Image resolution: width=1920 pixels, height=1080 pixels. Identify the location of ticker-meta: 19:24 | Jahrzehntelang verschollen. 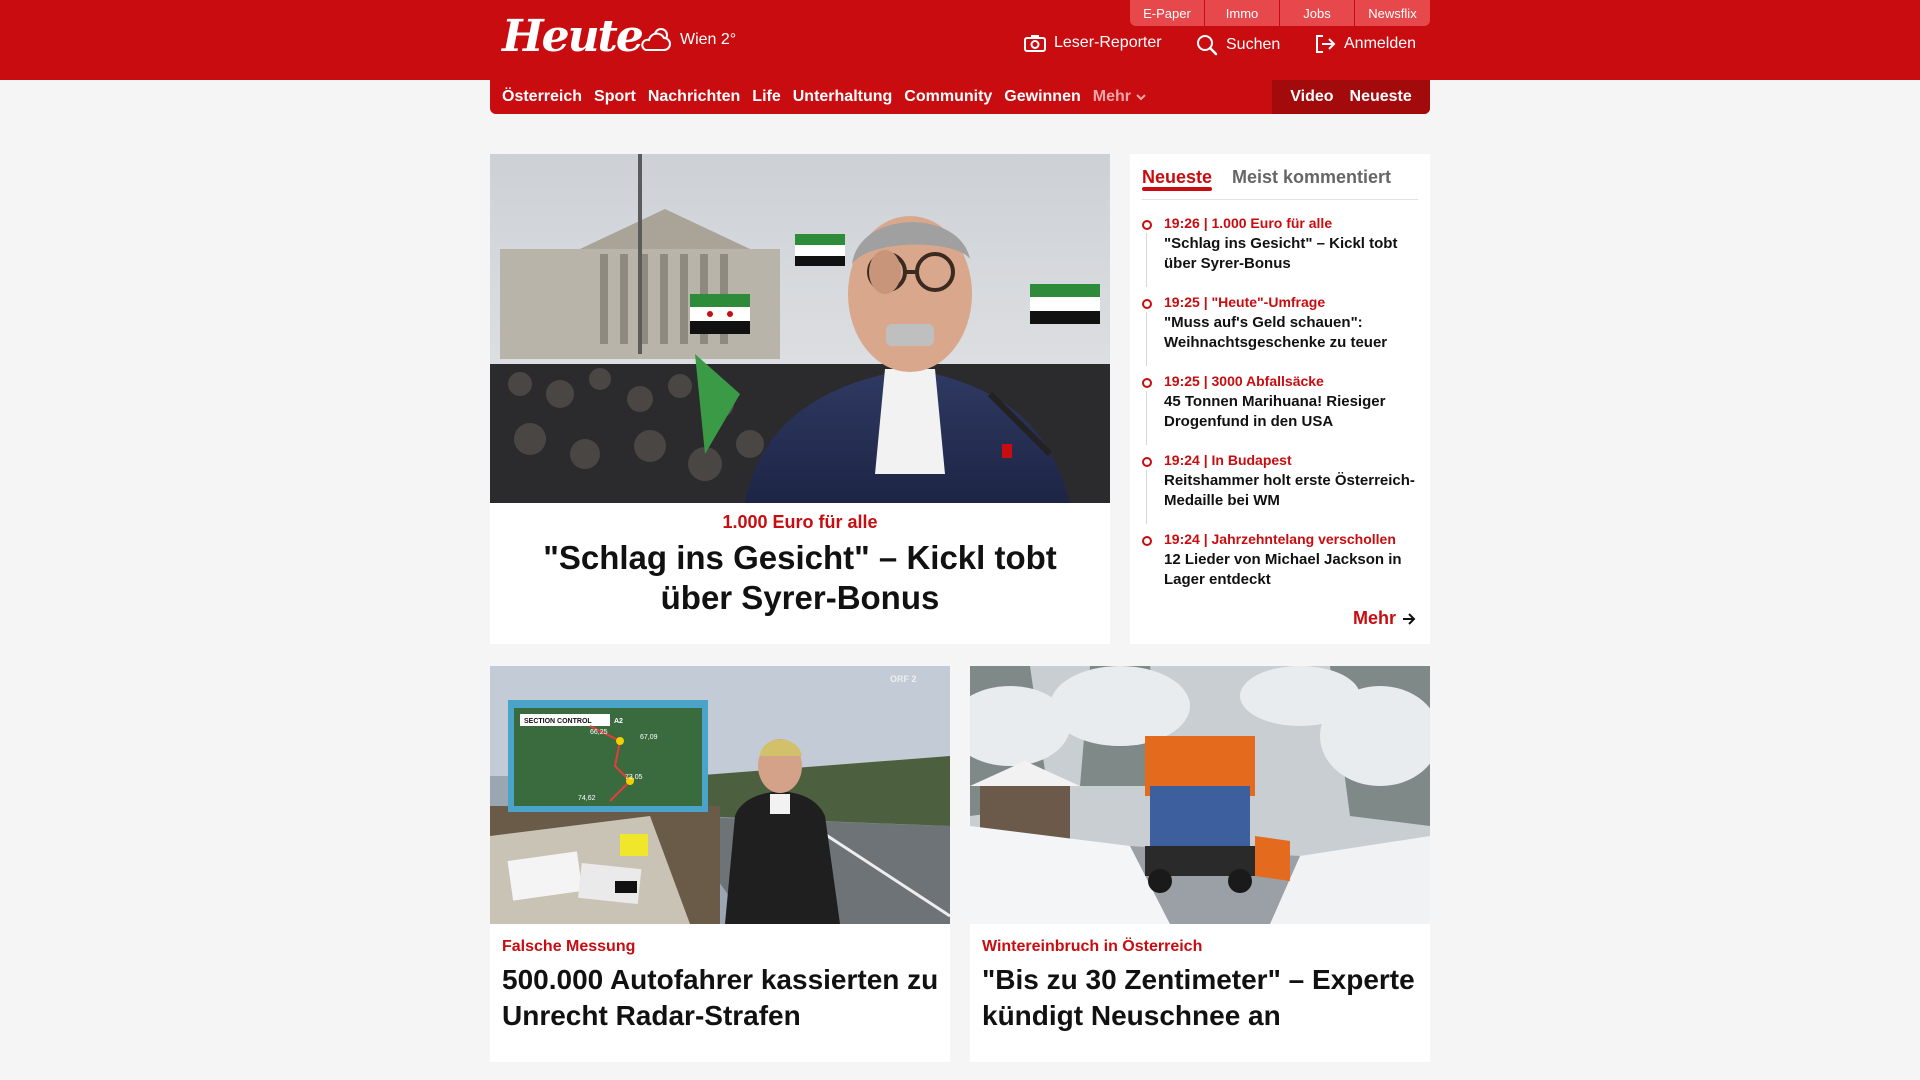
(1280, 539).